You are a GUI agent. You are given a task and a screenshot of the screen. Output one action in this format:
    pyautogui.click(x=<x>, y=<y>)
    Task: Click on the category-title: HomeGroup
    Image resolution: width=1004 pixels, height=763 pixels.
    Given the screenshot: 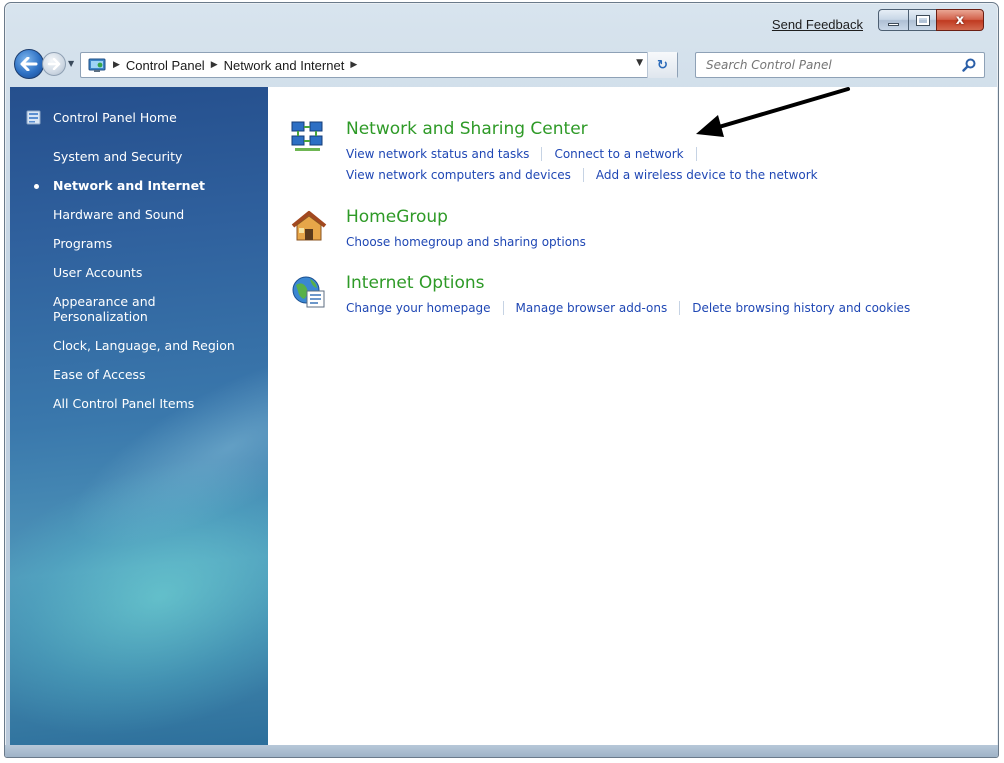 What is the action you would take?
    pyautogui.click(x=397, y=217)
    